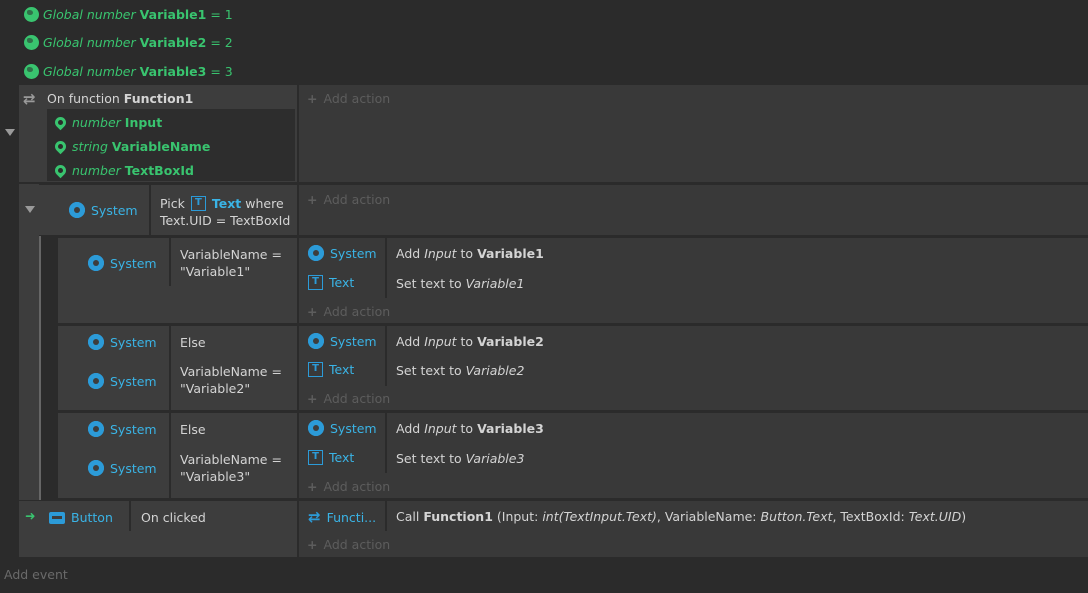 The width and height of the screenshot is (1088, 593). I want to click on button-event-conditions: ➜ Button On clicked, so click(158, 529).